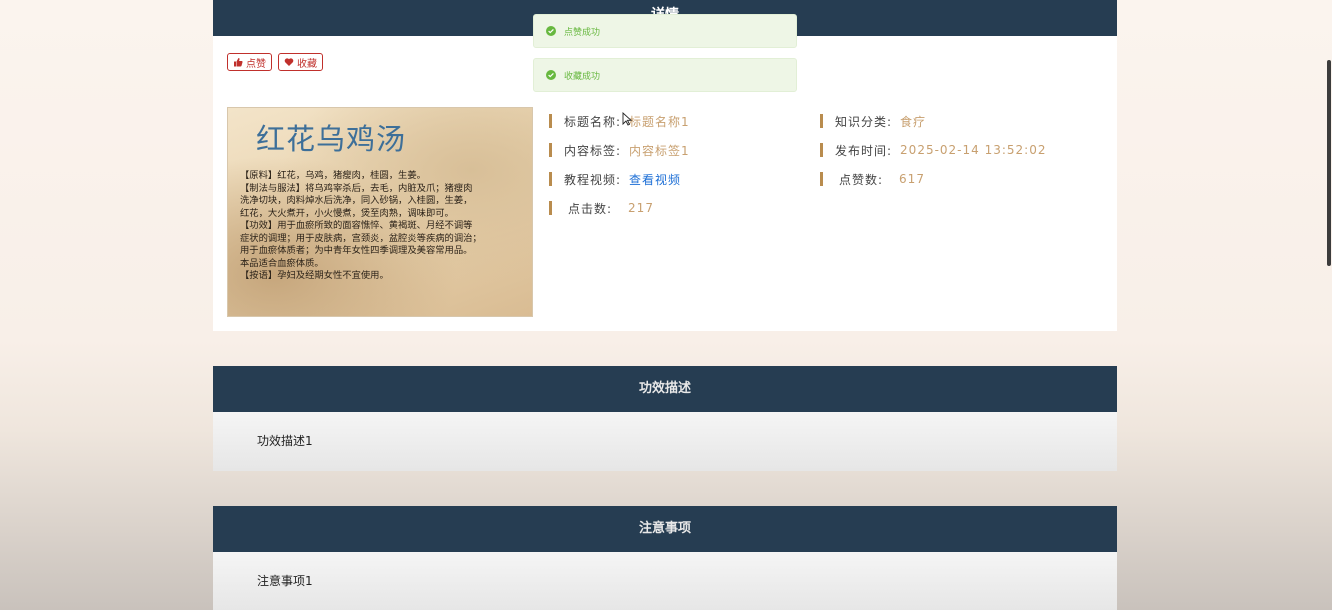 The width and height of the screenshot is (1332, 610). I want to click on info-category-value: 食疗, so click(913, 121).